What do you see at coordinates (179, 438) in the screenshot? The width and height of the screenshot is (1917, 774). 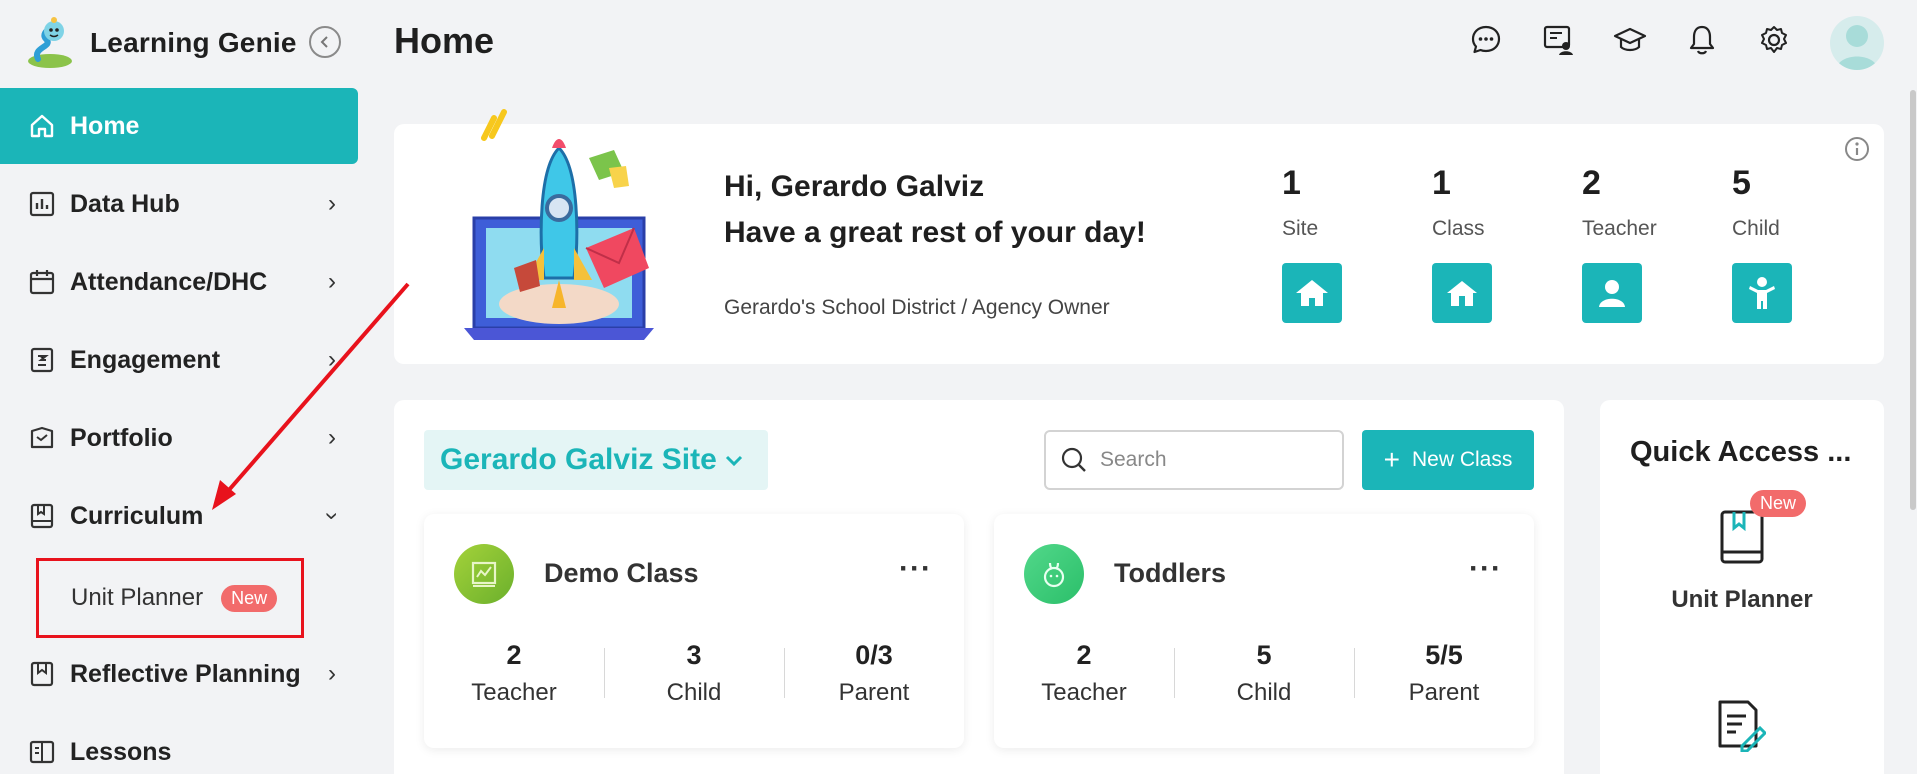 I see `sidebar-item-portfolio: Portfolio ›` at bounding box center [179, 438].